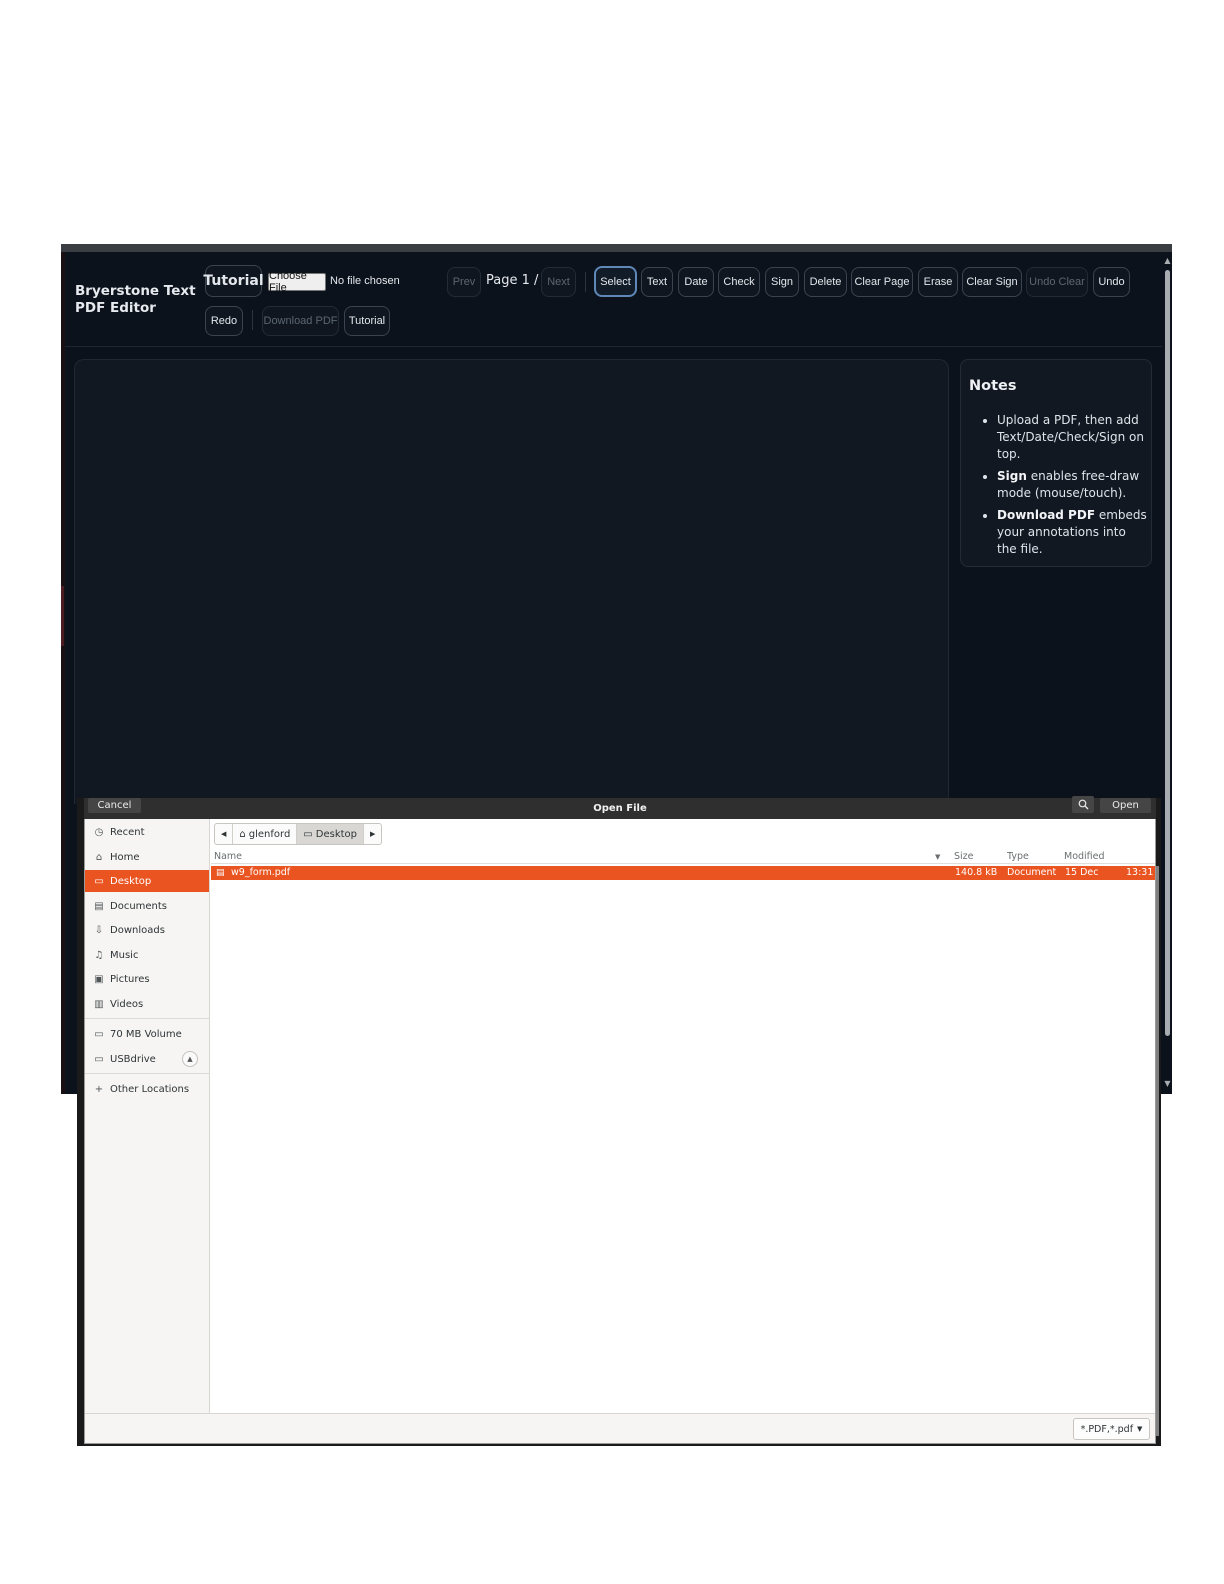 This screenshot has width=1224, height=1584. Describe the element at coordinates (150, 1089) in the screenshot. I see `place-label: Other Locations` at that location.